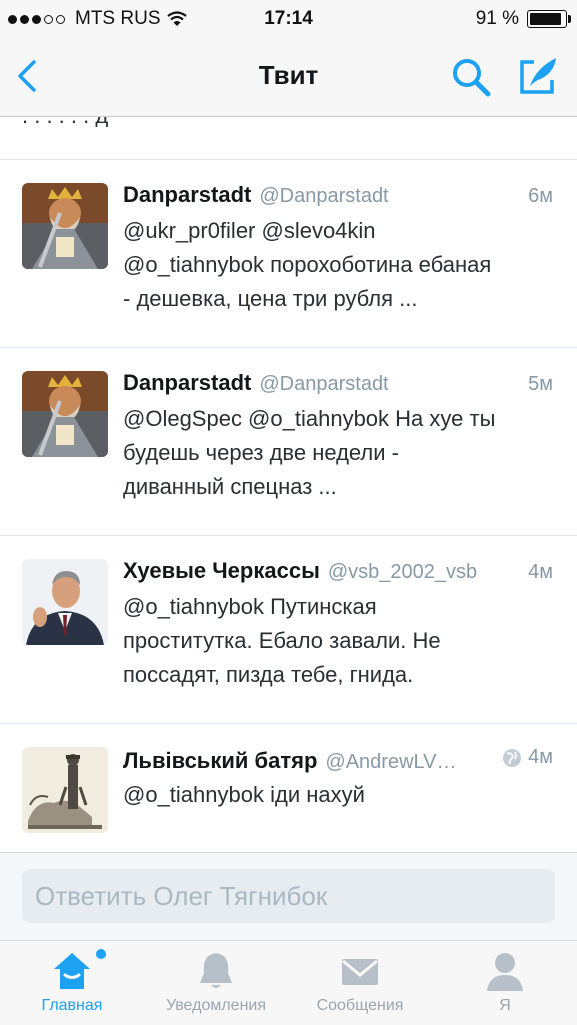 The height and width of the screenshot is (1025, 577). I want to click on tab-messages: Сообщения, so click(360, 983).